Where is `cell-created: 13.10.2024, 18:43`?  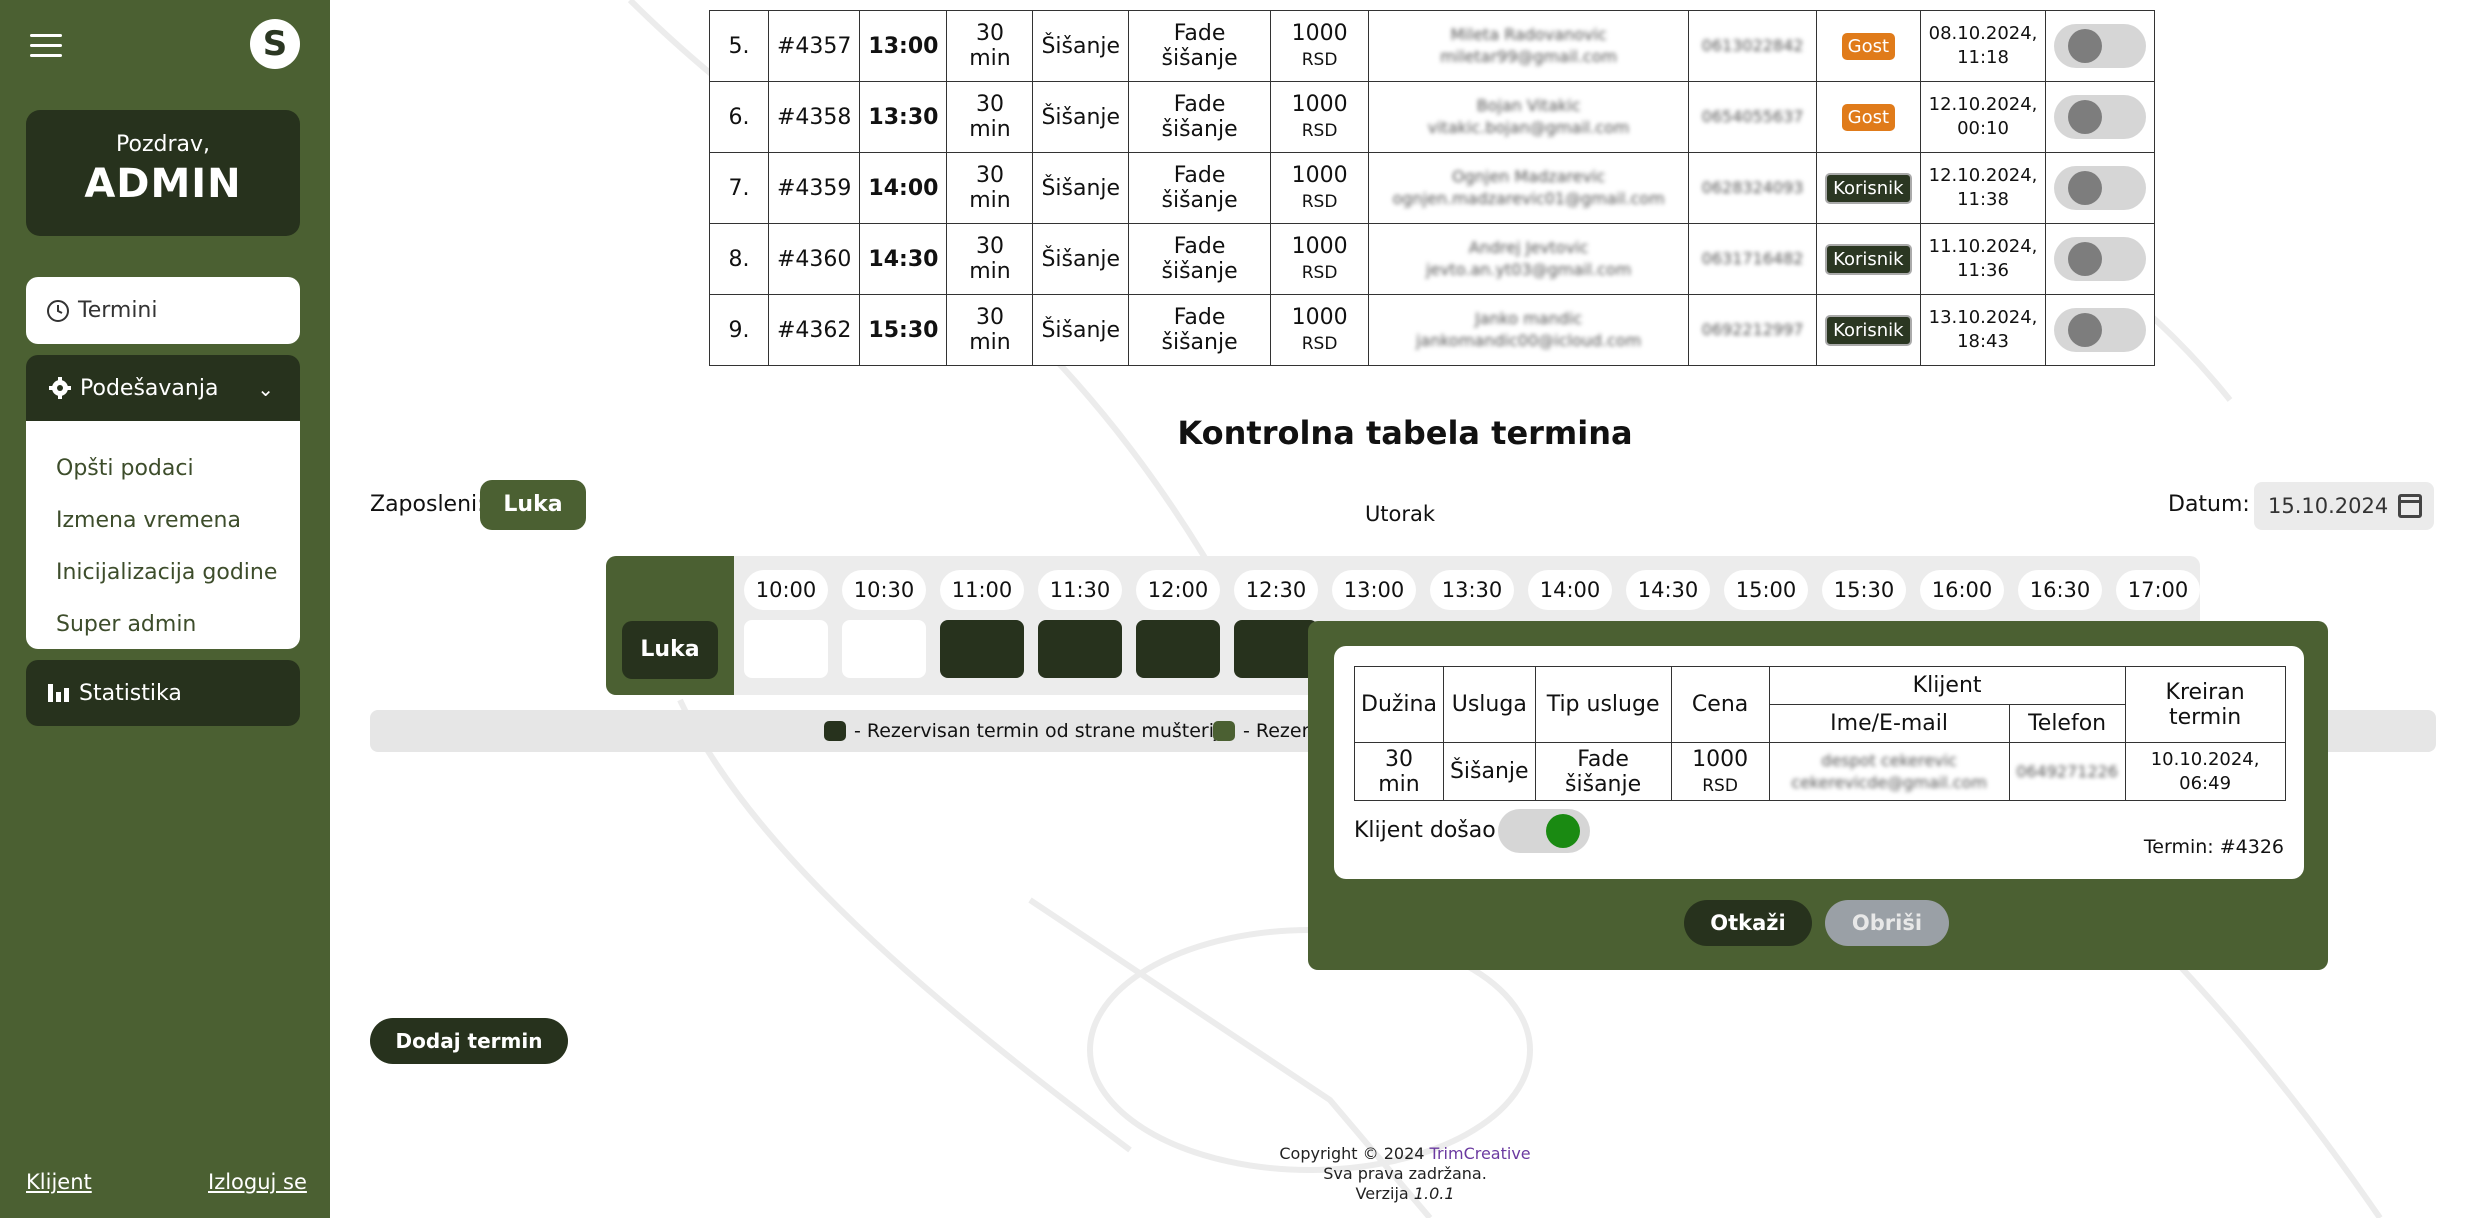
cell-created: 13.10.2024, 18:43 is located at coordinates (1983, 330).